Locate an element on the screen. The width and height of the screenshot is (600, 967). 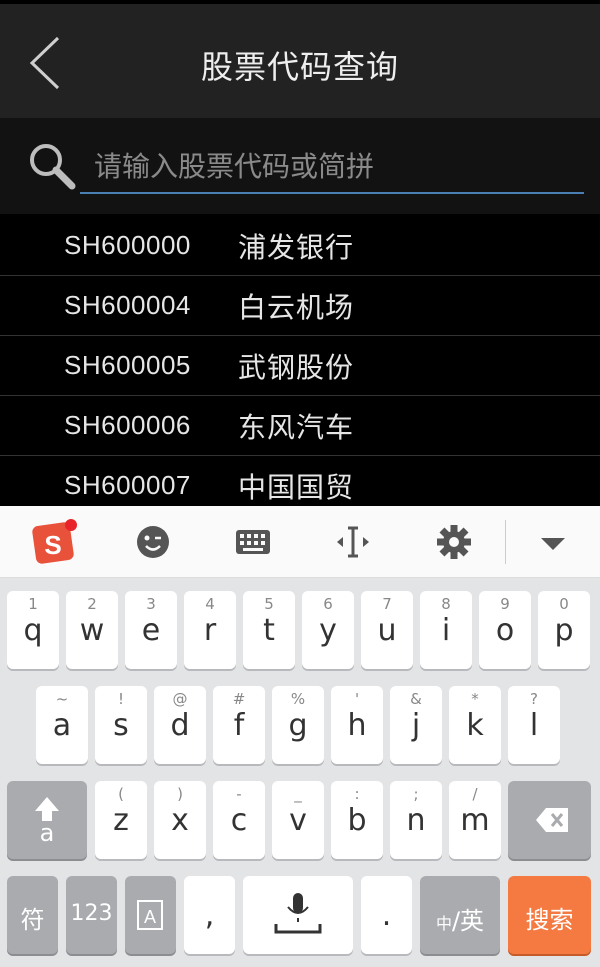
language-switch-key: 中/英 is located at coordinates (460, 915).